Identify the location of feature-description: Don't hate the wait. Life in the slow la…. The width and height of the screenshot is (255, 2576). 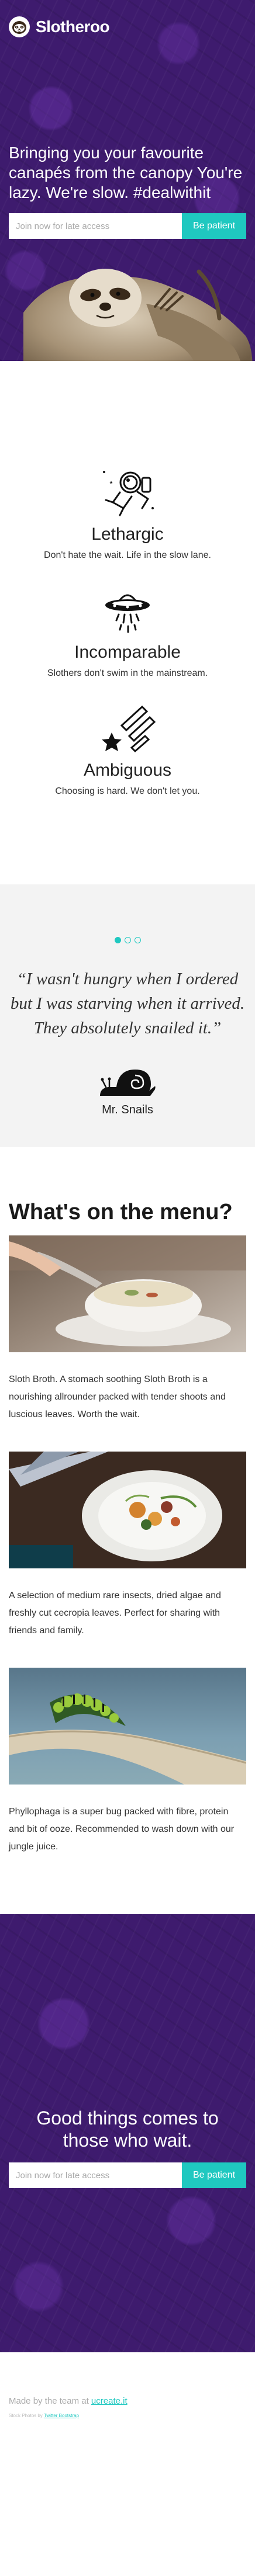
(127, 555).